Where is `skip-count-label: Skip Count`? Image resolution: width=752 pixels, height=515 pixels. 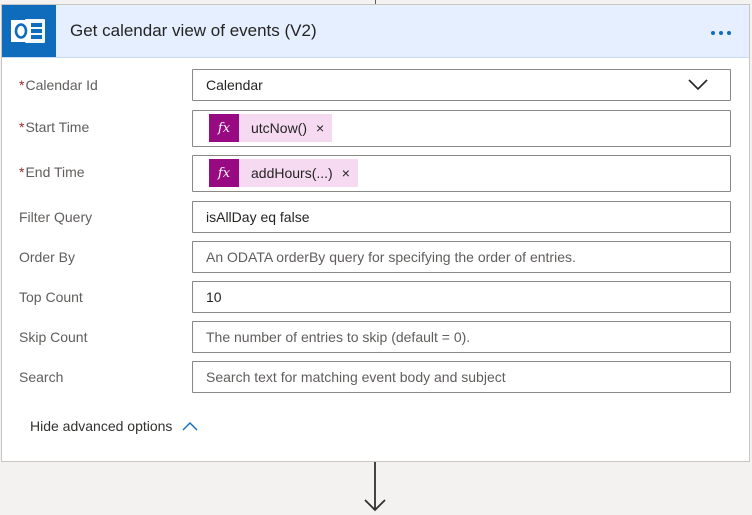 skip-count-label: Skip Count is located at coordinates (53, 337).